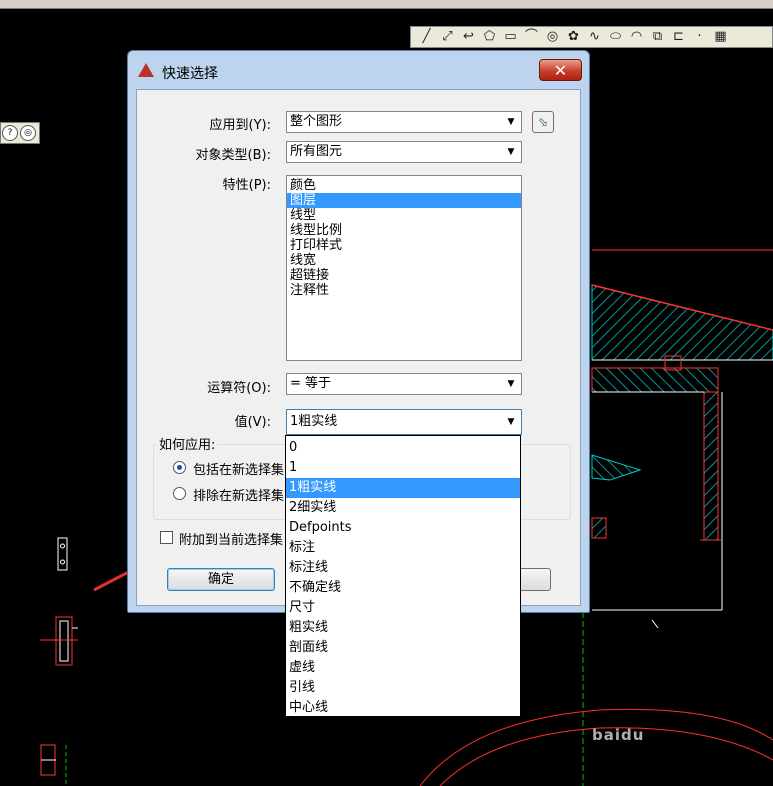 The image size is (773, 786). Describe the element at coordinates (404, 152) in the screenshot. I see `object-type-select: 所有图元 ▼` at that location.